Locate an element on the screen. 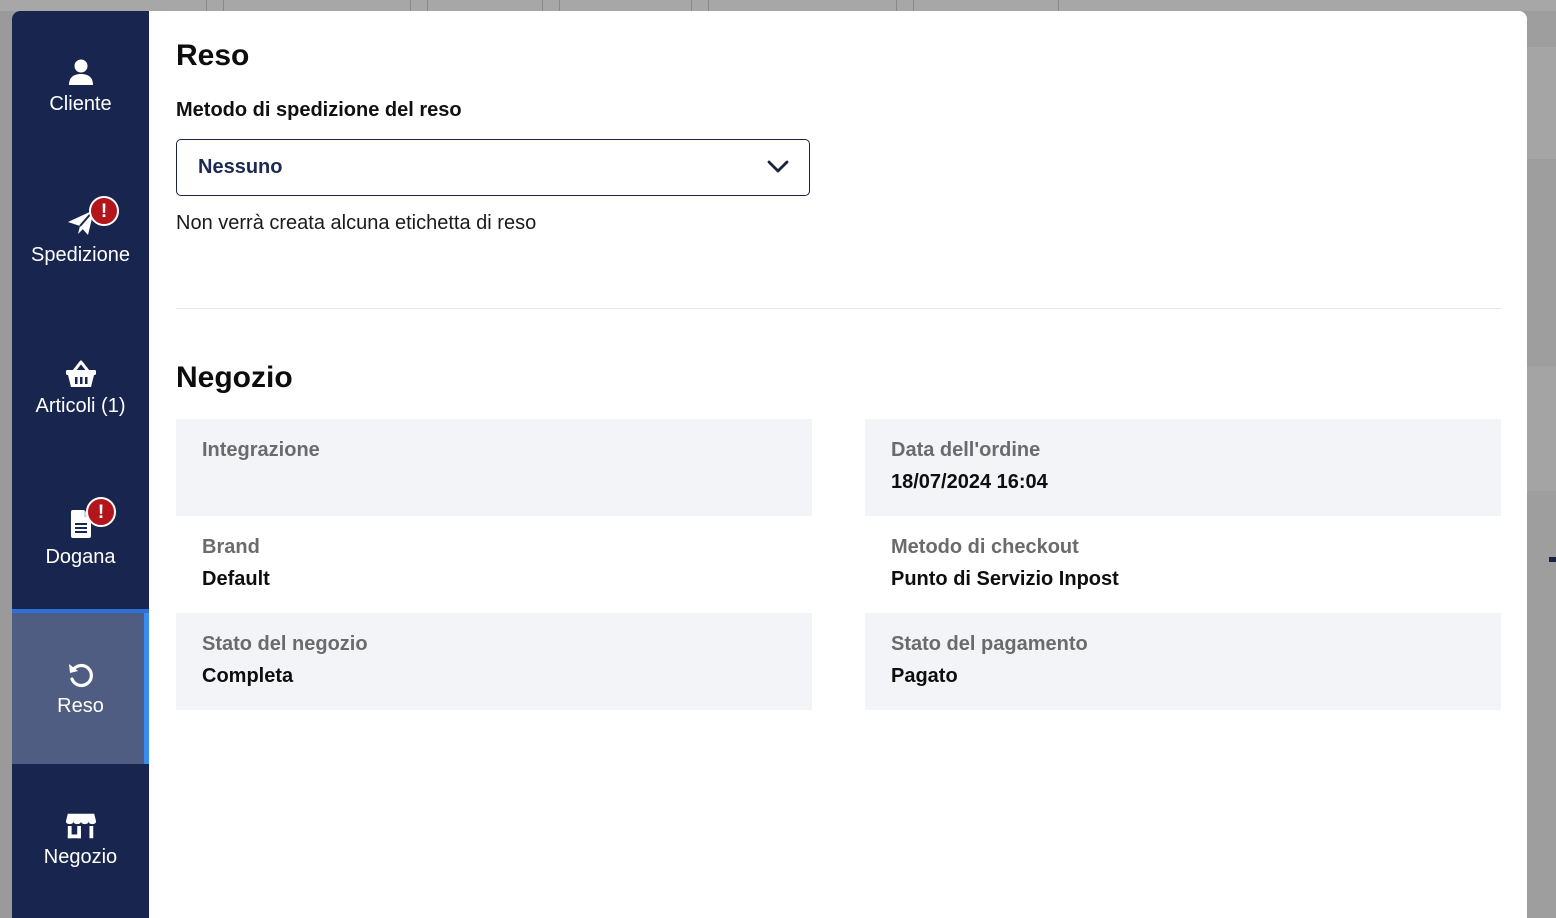  info-cell-integrazione: Integrazione is located at coordinates (494, 467).